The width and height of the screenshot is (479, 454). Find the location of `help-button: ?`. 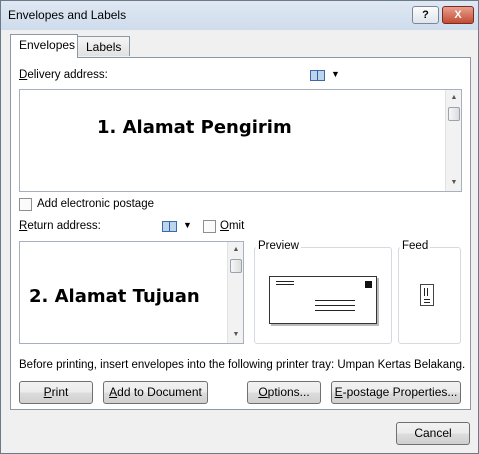

help-button: ? is located at coordinates (425, 15).